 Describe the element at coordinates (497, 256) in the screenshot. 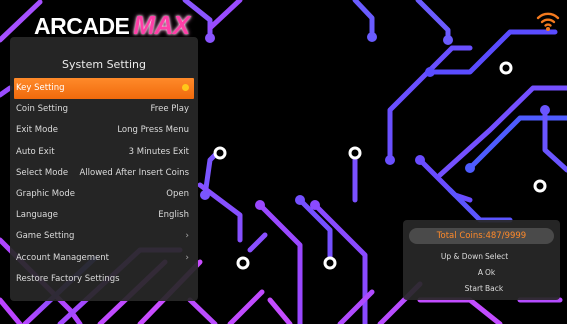

I see `control-action: Select` at that location.